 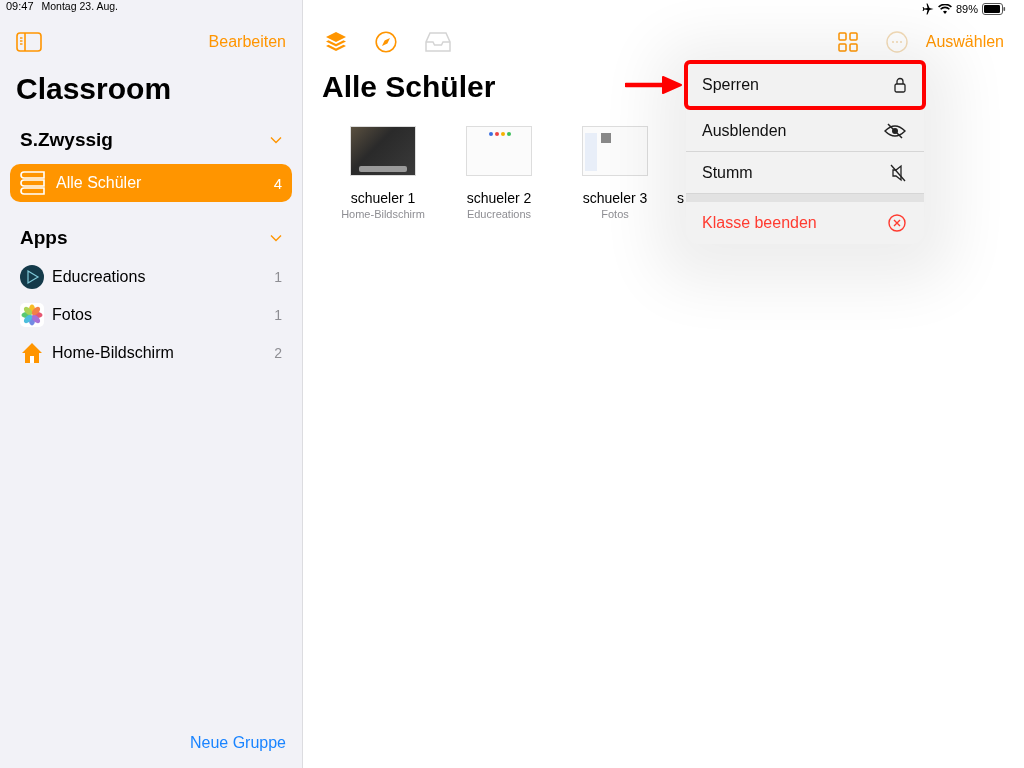 What do you see at coordinates (680, 198) in the screenshot?
I see `student-name: s` at bounding box center [680, 198].